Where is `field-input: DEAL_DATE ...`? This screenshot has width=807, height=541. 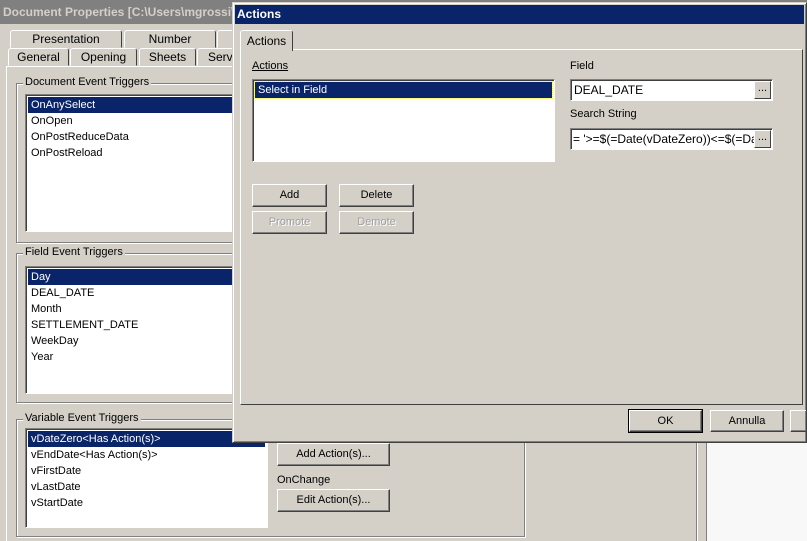
field-input: DEAL_DATE ... is located at coordinates (671, 90).